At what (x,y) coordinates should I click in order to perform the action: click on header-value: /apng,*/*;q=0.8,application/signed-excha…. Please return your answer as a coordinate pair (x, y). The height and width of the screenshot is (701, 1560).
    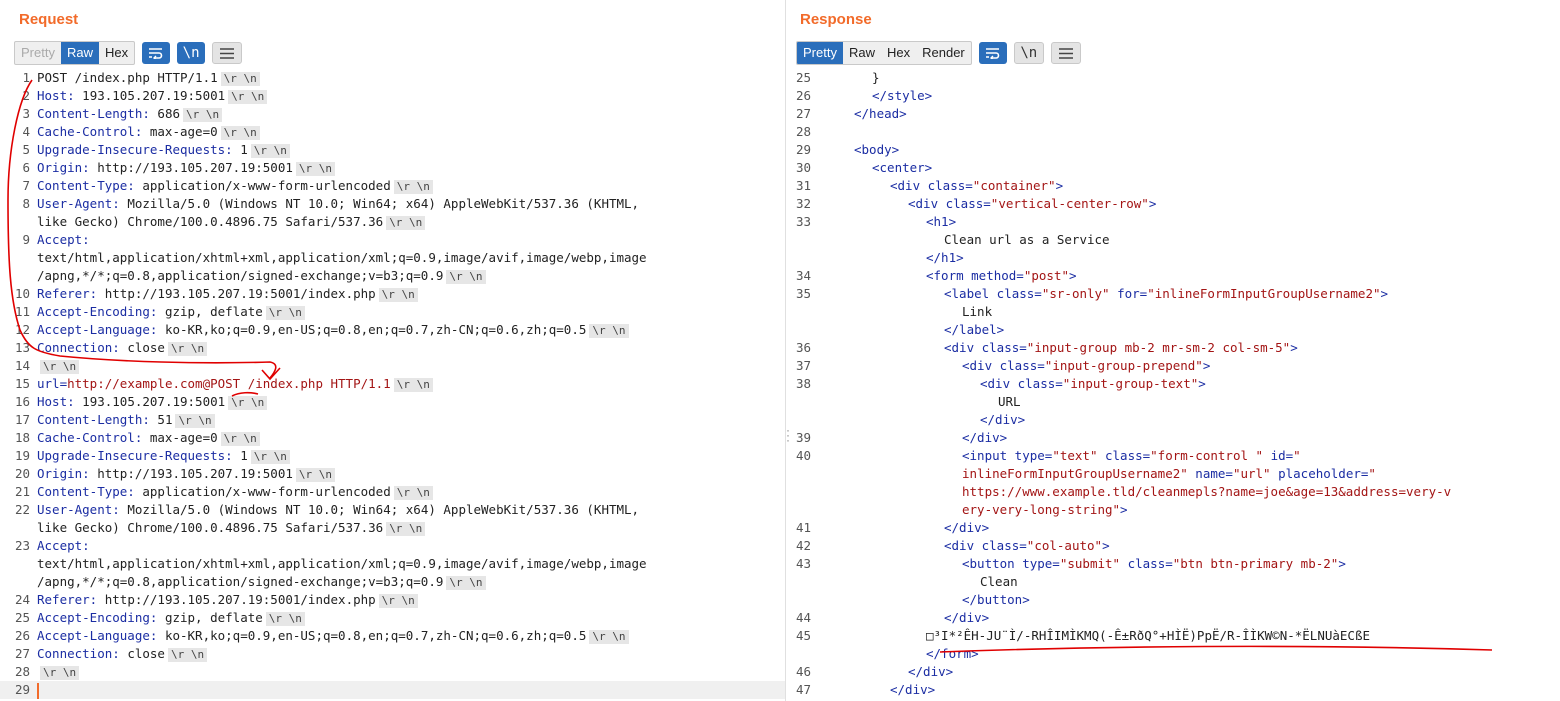
    Looking at the image, I should click on (240, 581).